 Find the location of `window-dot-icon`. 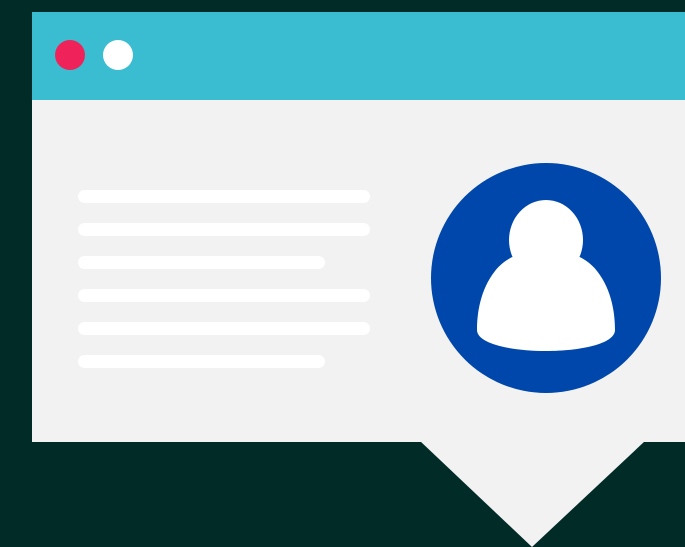

window-dot-icon is located at coordinates (118, 55).